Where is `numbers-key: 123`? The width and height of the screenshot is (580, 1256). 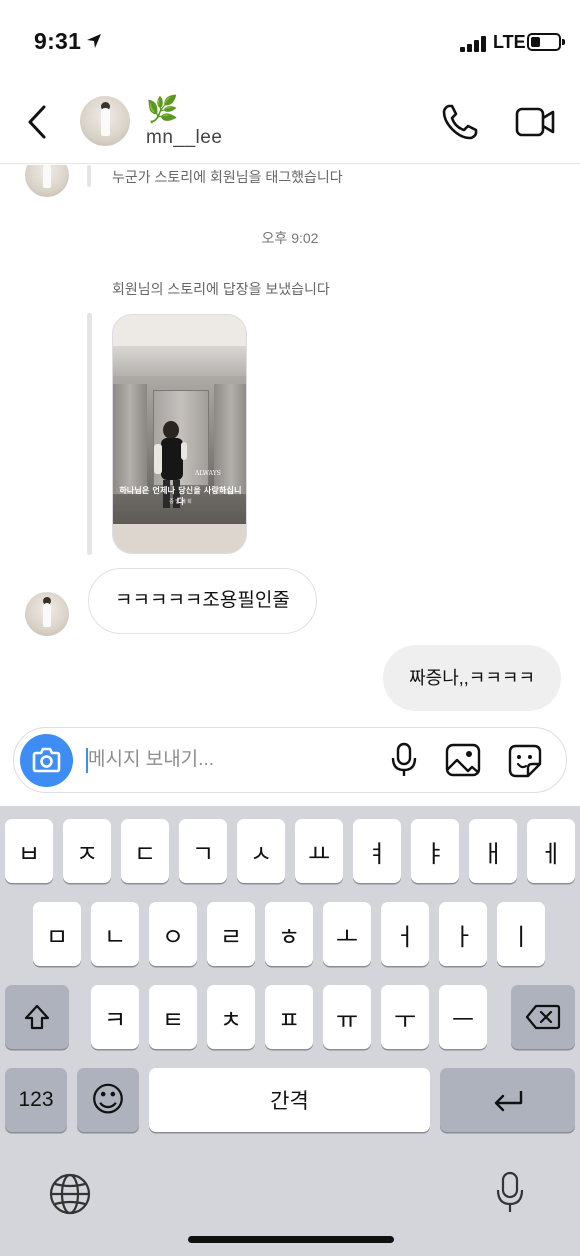
numbers-key: 123 is located at coordinates (36, 1100).